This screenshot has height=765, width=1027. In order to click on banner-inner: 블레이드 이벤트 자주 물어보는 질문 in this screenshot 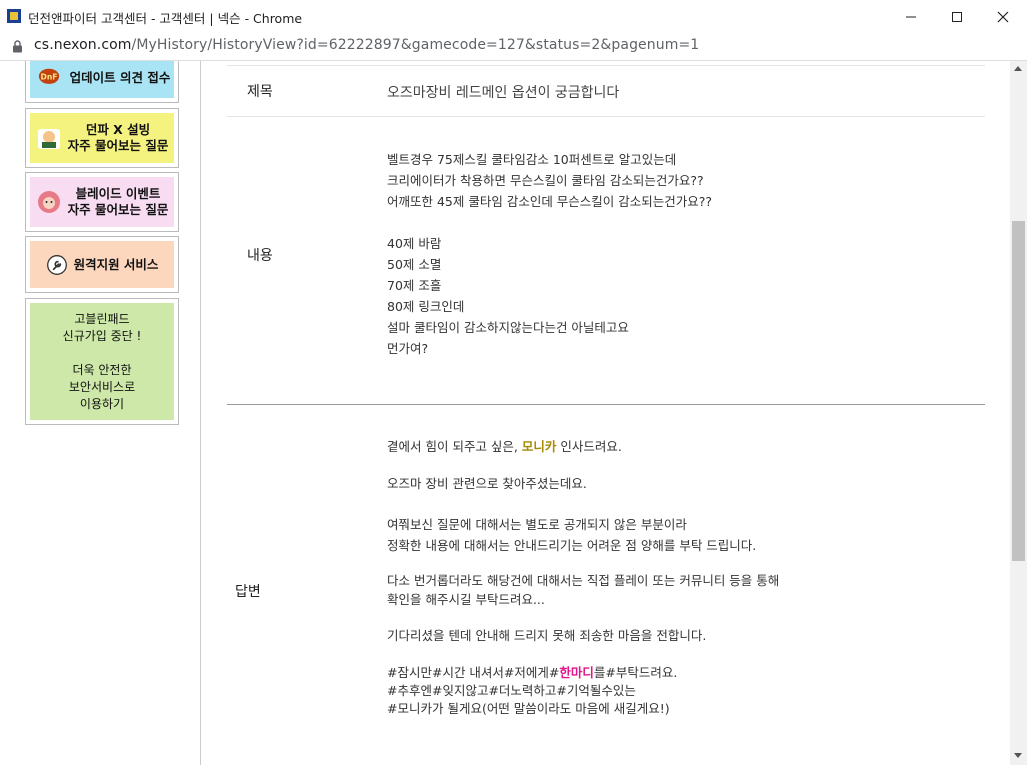, I will do `click(102, 202)`.